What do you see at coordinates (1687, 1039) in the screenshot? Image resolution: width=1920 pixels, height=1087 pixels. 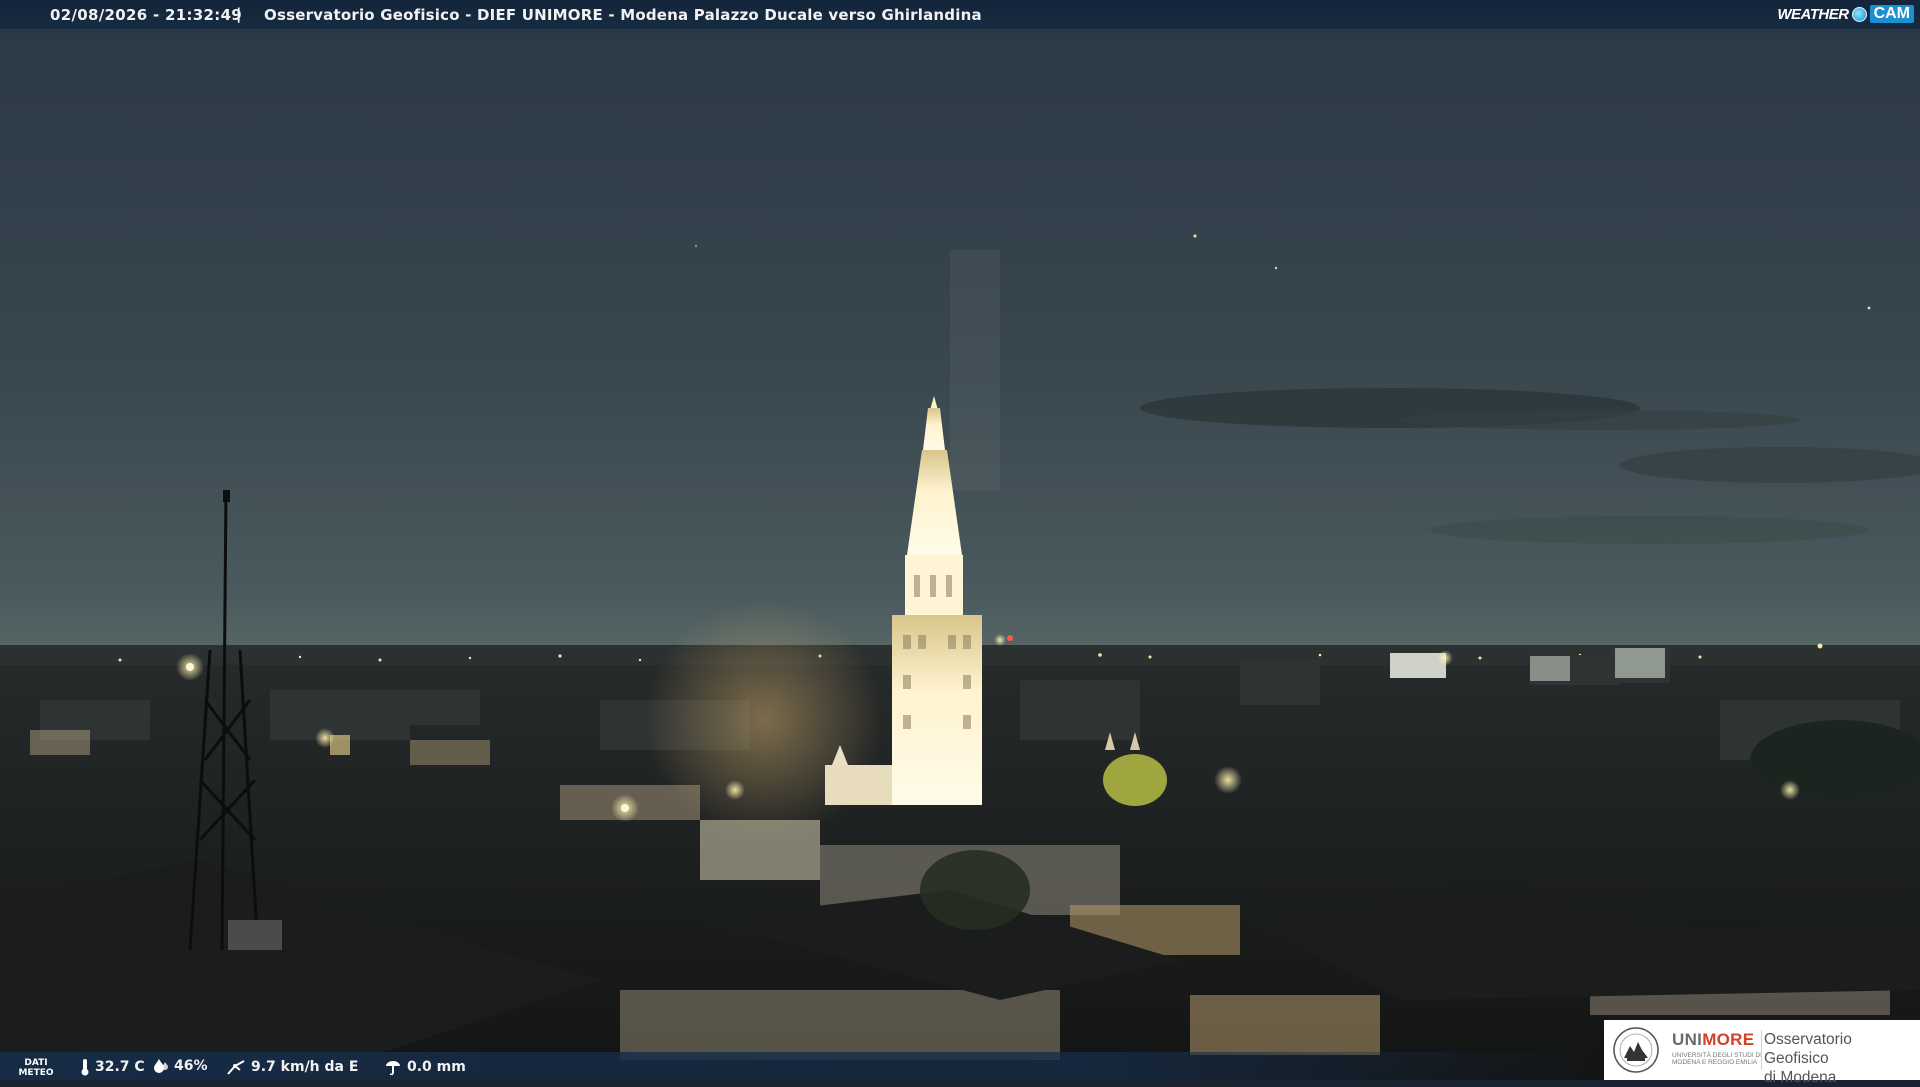 I see `university-name-uni: UNI` at bounding box center [1687, 1039].